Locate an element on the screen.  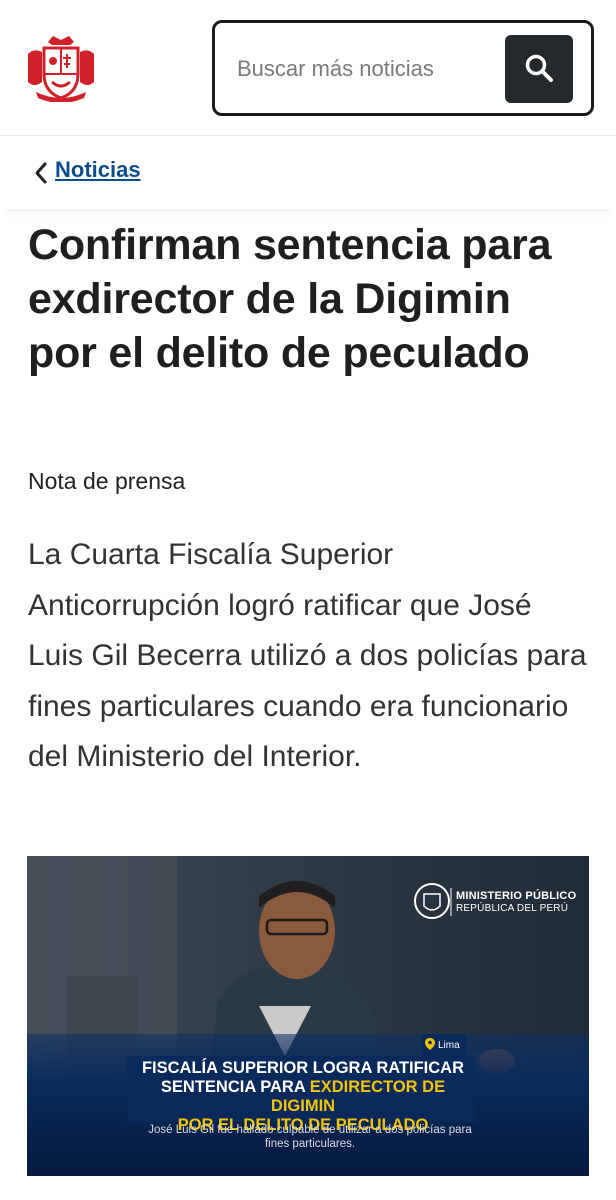
location-badge: Lima is located at coordinates (444, 1045).